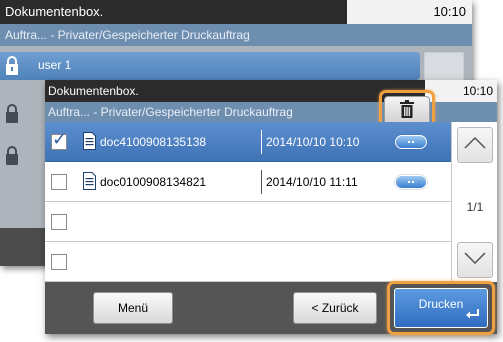  Describe the element at coordinates (271, 308) in the screenshot. I see `bottom-bar: Menü < Zurück Drucken` at that location.